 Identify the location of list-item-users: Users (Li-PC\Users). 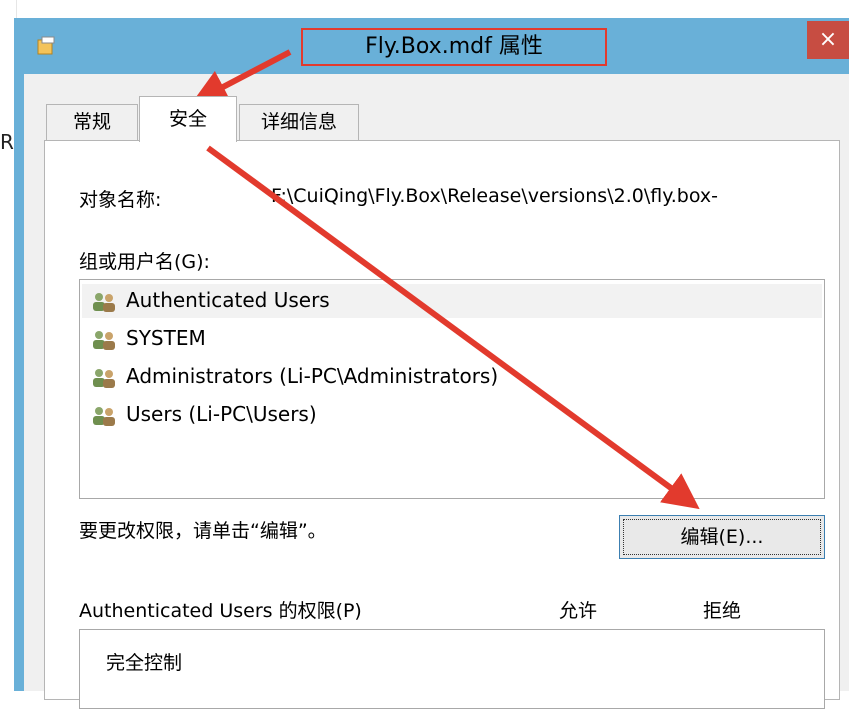
(452, 415).